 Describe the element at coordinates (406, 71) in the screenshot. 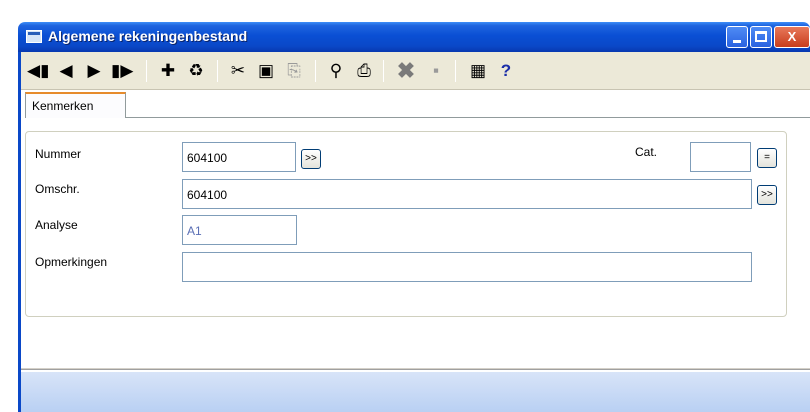

I see `cancel-icon: ✖` at that location.